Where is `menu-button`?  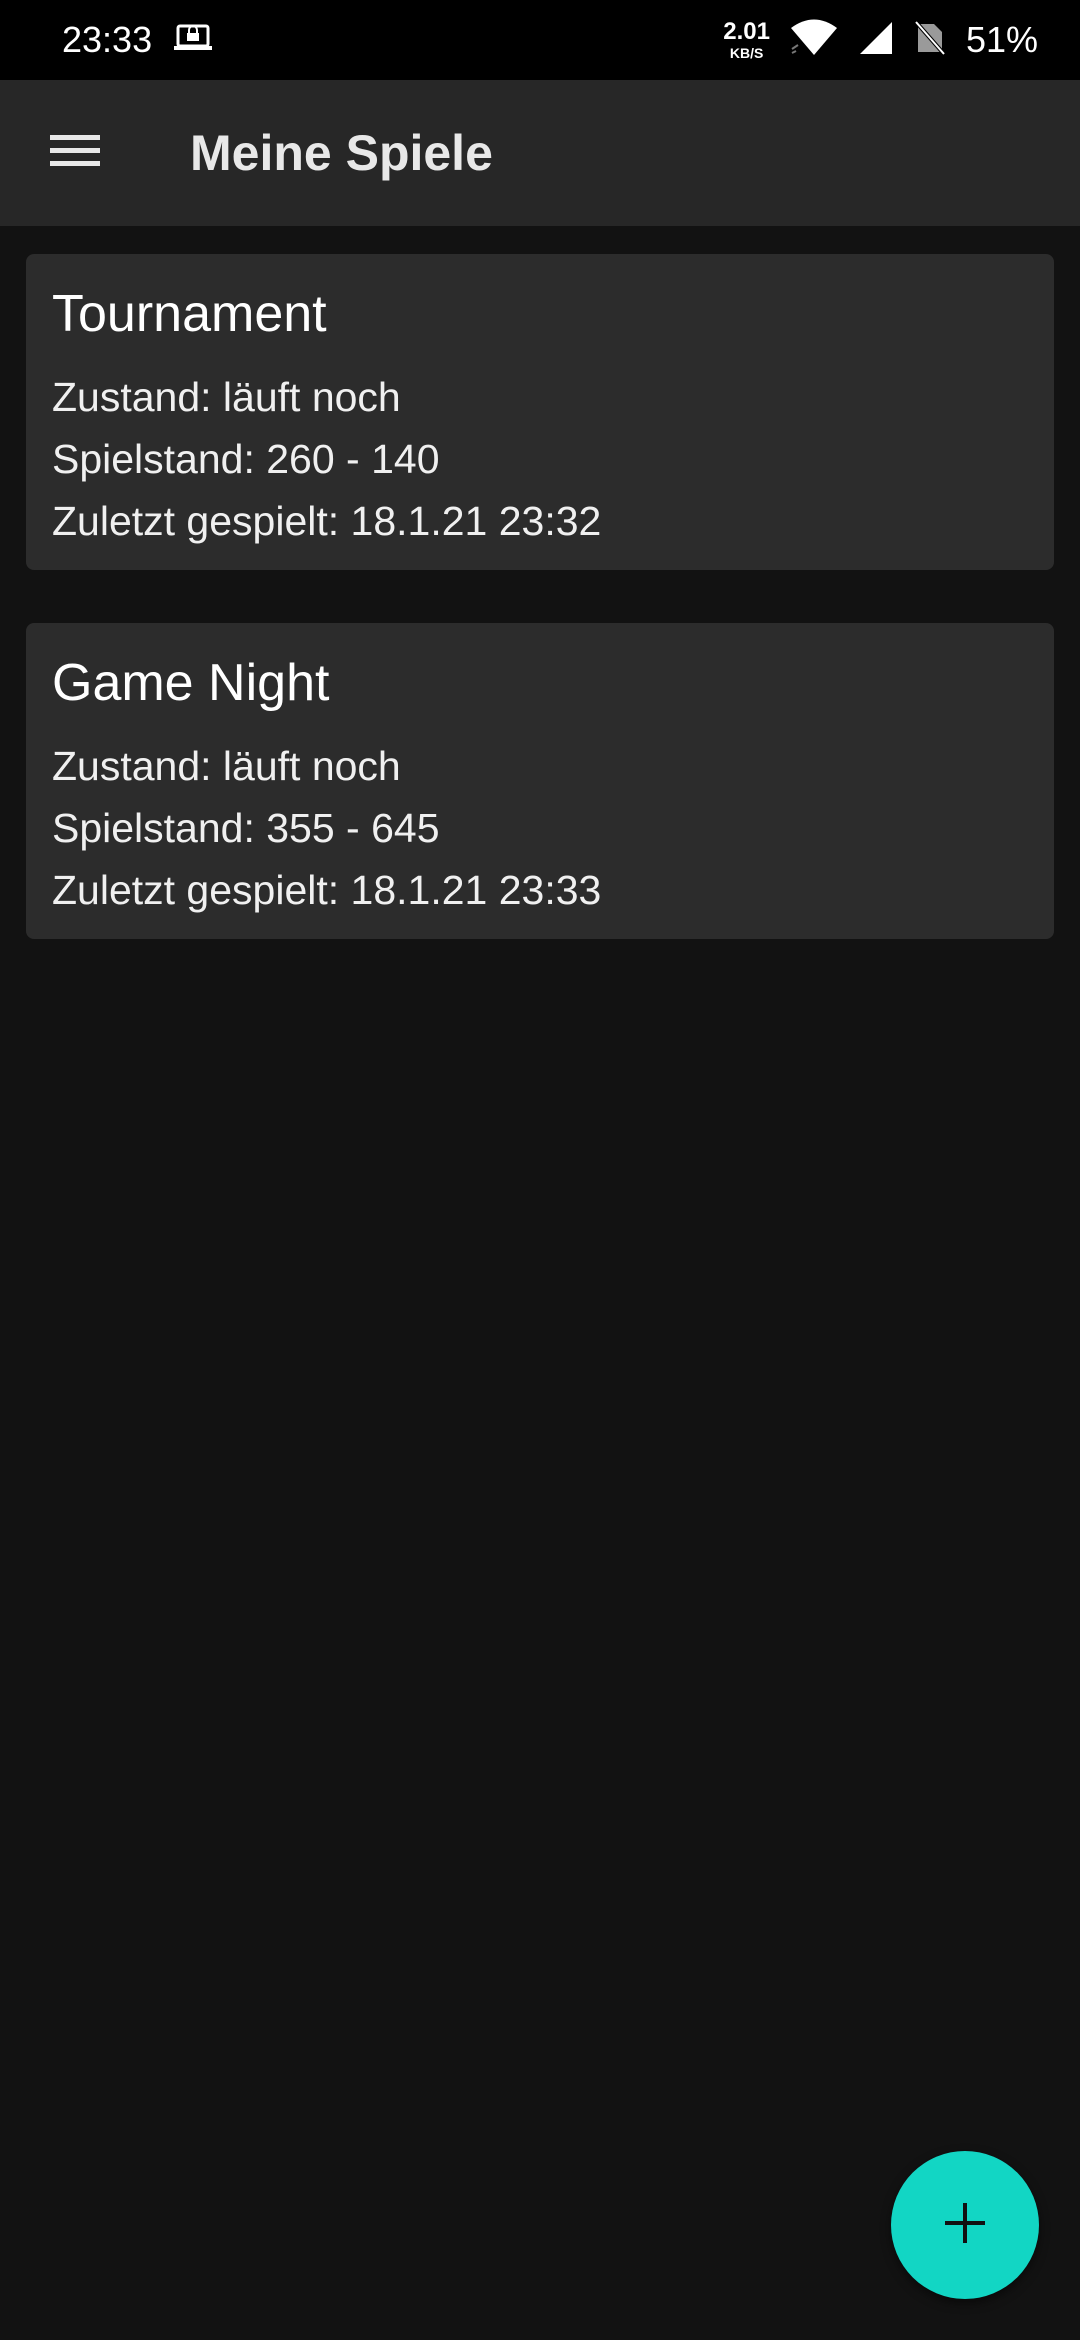
menu-button is located at coordinates (75, 153).